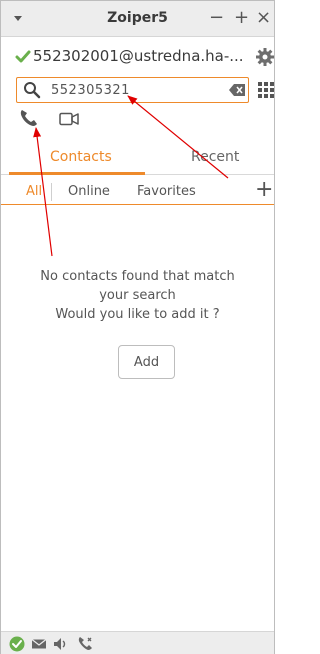 The height and width of the screenshot is (654, 320). What do you see at coordinates (61, 644) in the screenshot?
I see `volume-icon` at bounding box center [61, 644].